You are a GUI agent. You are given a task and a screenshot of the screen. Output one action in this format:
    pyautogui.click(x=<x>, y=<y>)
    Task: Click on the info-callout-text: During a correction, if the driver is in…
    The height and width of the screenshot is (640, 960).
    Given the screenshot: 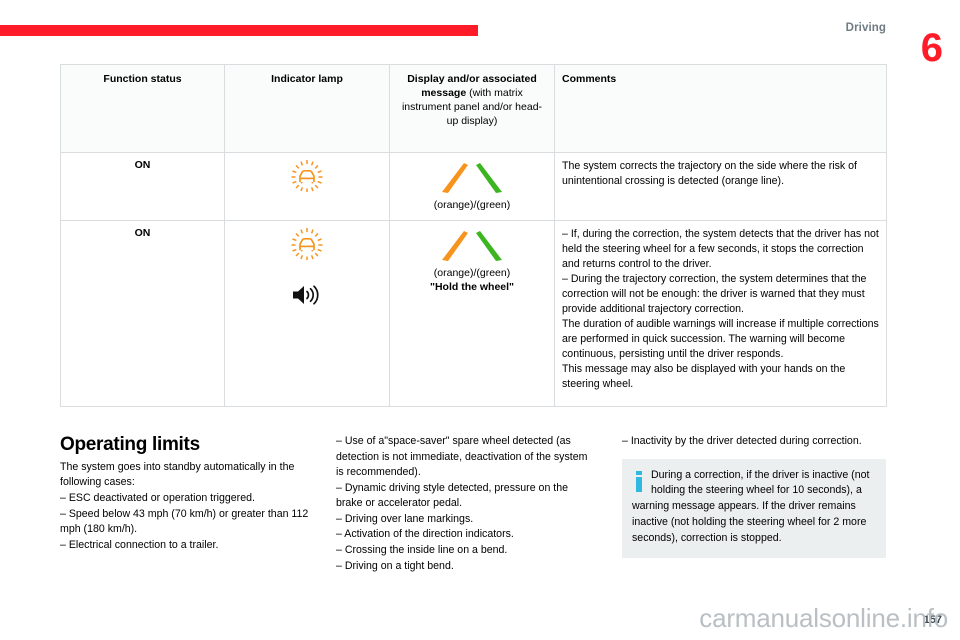 What is the action you would take?
    pyautogui.click(x=751, y=506)
    